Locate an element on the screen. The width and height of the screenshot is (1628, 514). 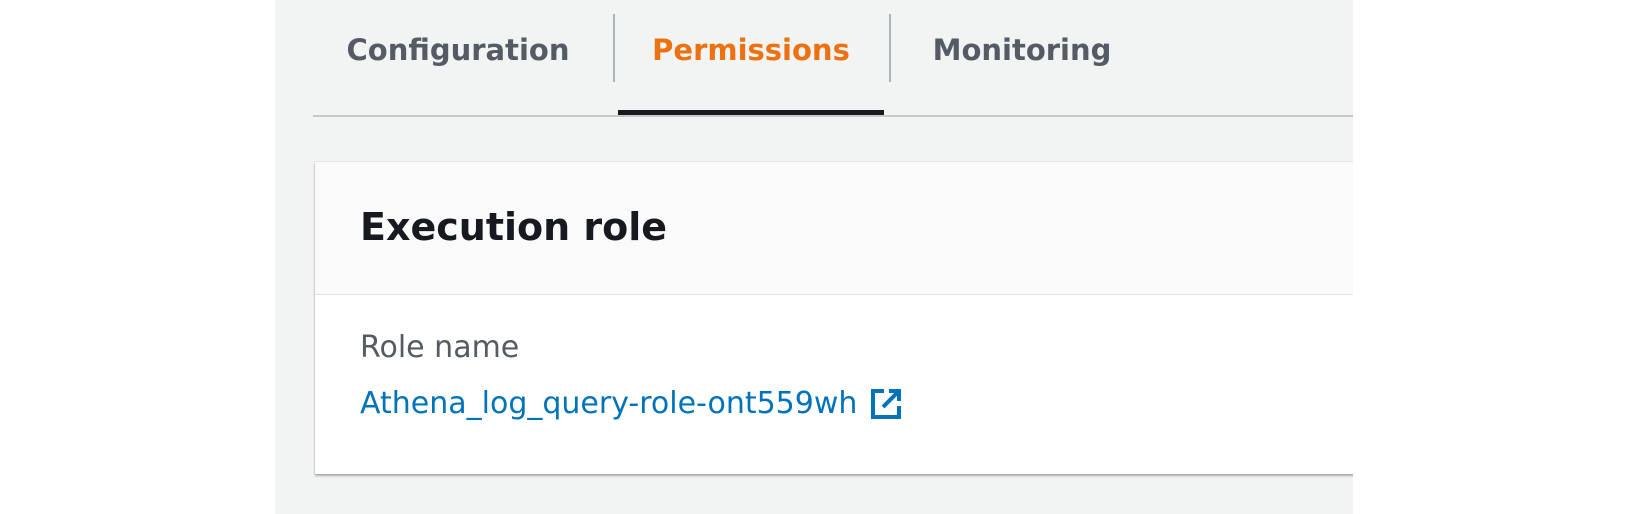
tab-configuration-label: Configuration is located at coordinates (458, 49).